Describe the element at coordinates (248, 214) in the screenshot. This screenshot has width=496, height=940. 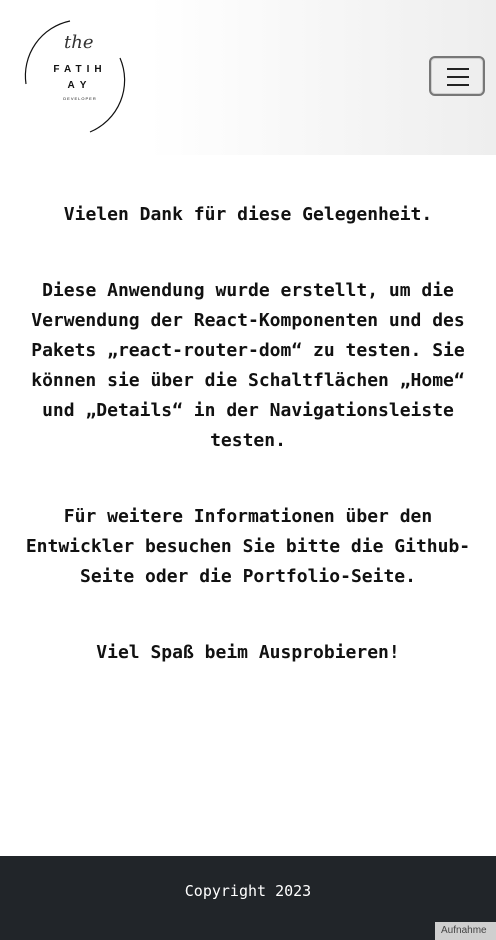
I see `thanks-paragraph: Vielen Dank für diese Gelegenheit.` at that location.